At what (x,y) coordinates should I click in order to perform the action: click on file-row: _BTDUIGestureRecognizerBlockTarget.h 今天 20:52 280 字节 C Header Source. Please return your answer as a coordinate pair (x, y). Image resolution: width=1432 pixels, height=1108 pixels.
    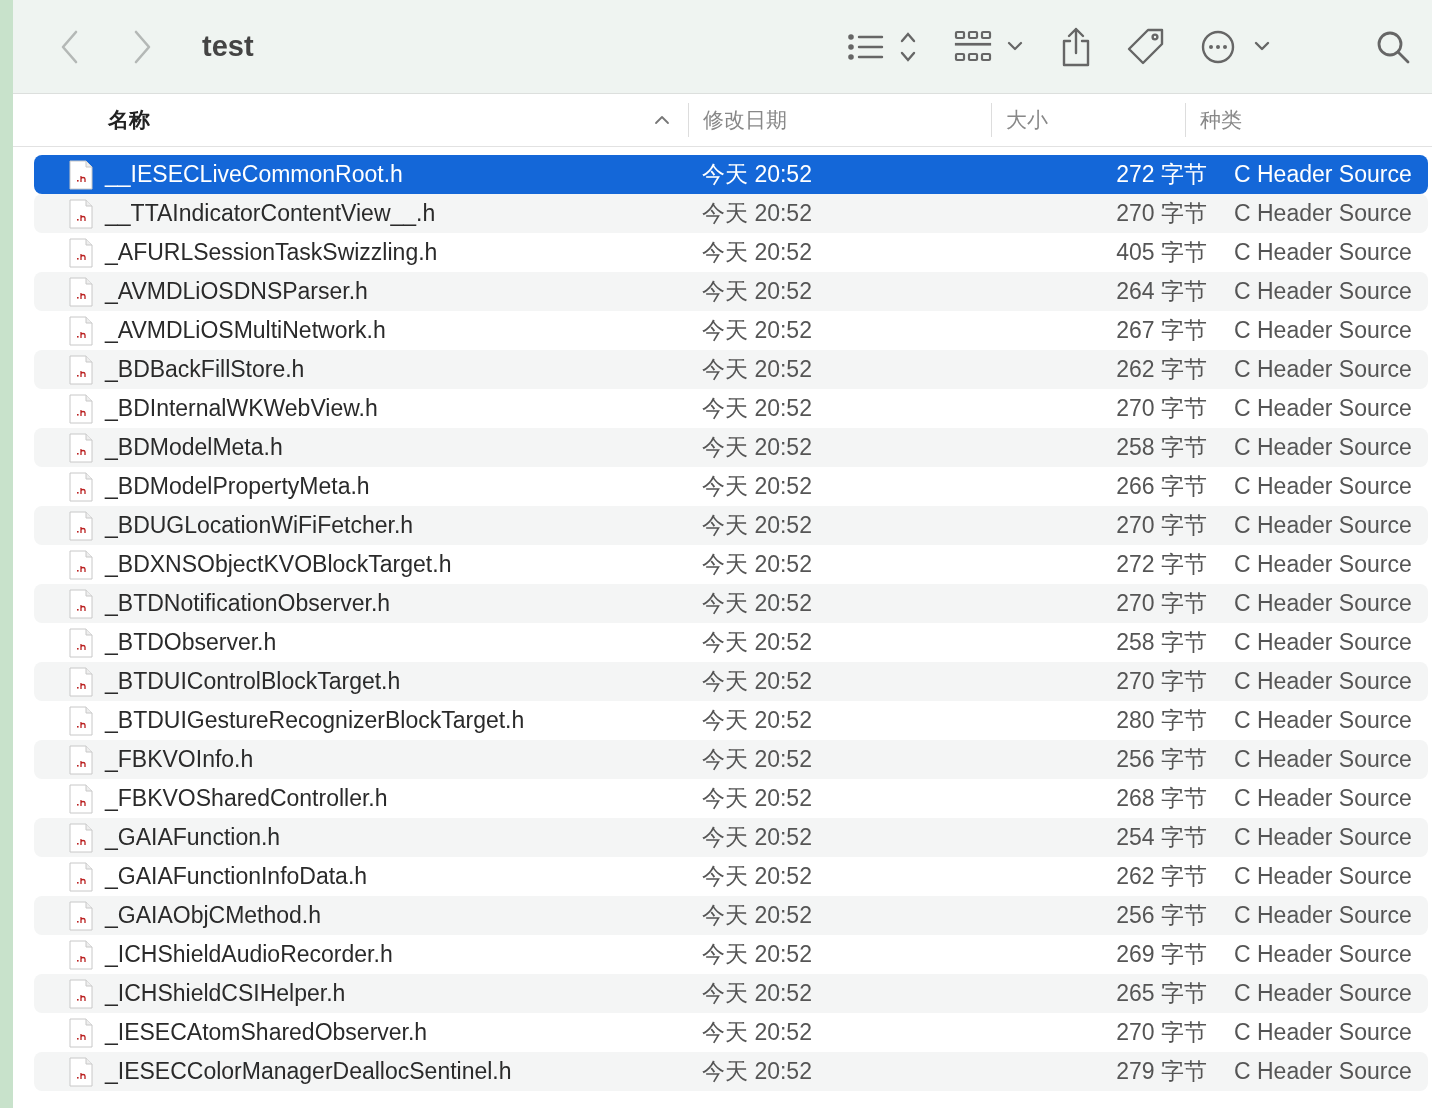
    Looking at the image, I should click on (731, 720).